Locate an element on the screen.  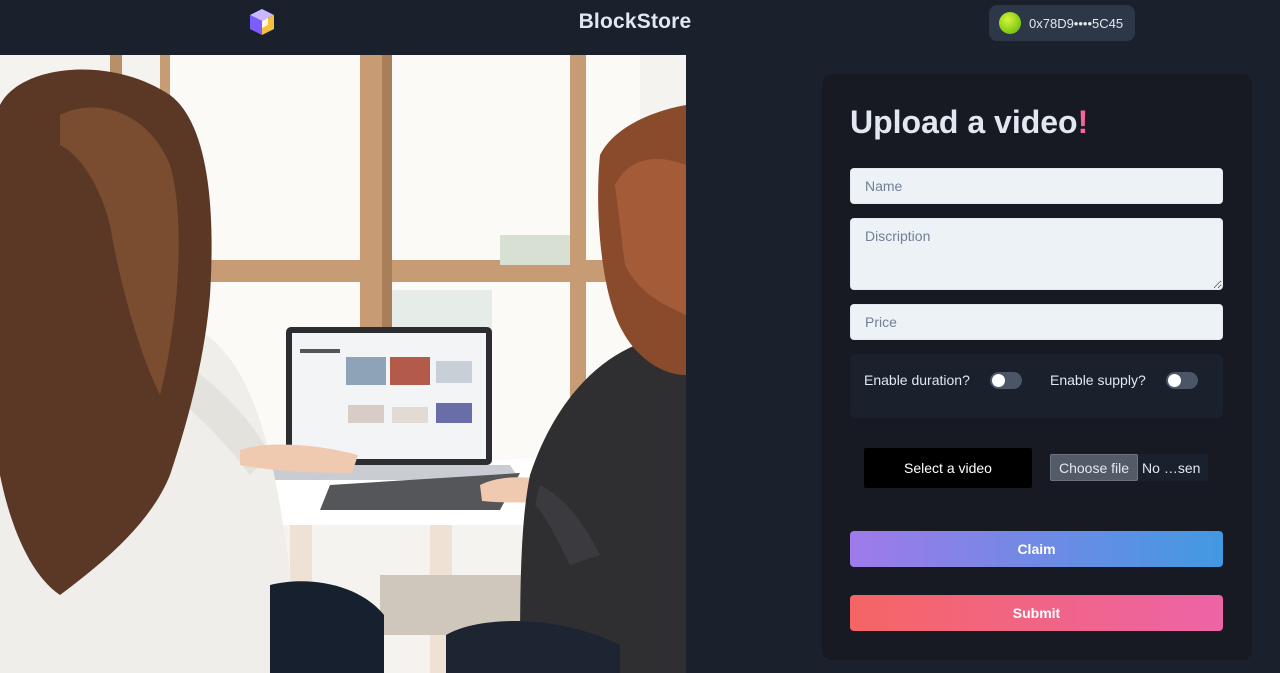
file-status: No …sen is located at coordinates (1171, 467).